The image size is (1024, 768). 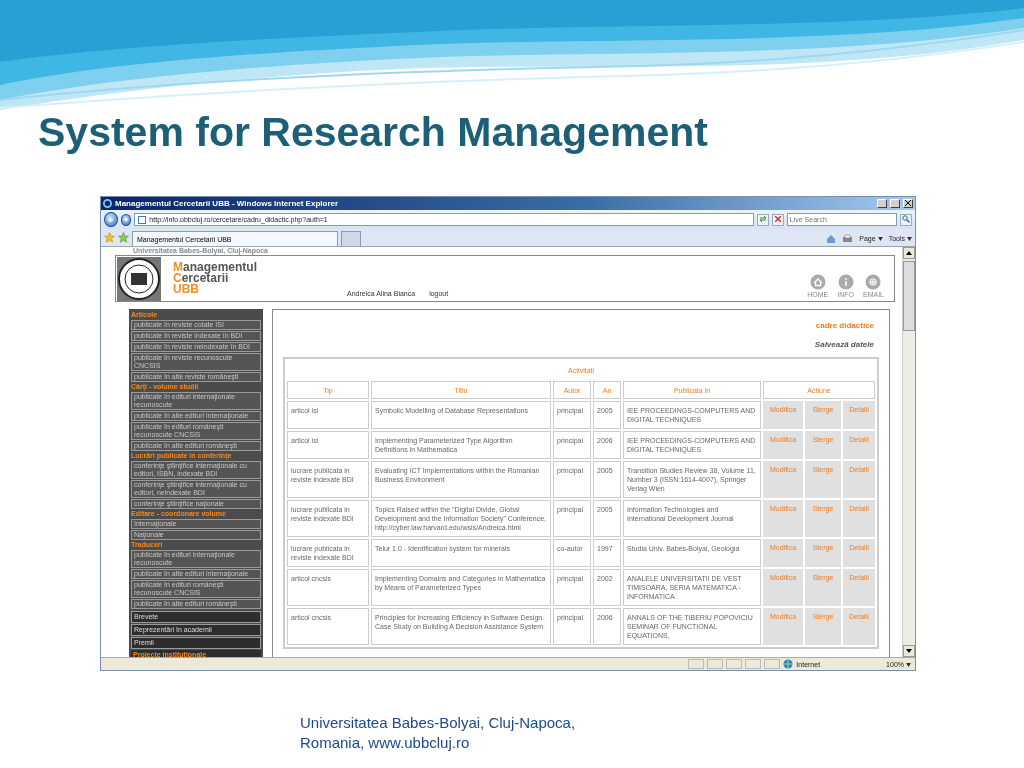 What do you see at coordinates (438, 723) in the screenshot?
I see `footer-text: Universitatea Babes-Bolyai, Cluj-Napoca,` at bounding box center [438, 723].